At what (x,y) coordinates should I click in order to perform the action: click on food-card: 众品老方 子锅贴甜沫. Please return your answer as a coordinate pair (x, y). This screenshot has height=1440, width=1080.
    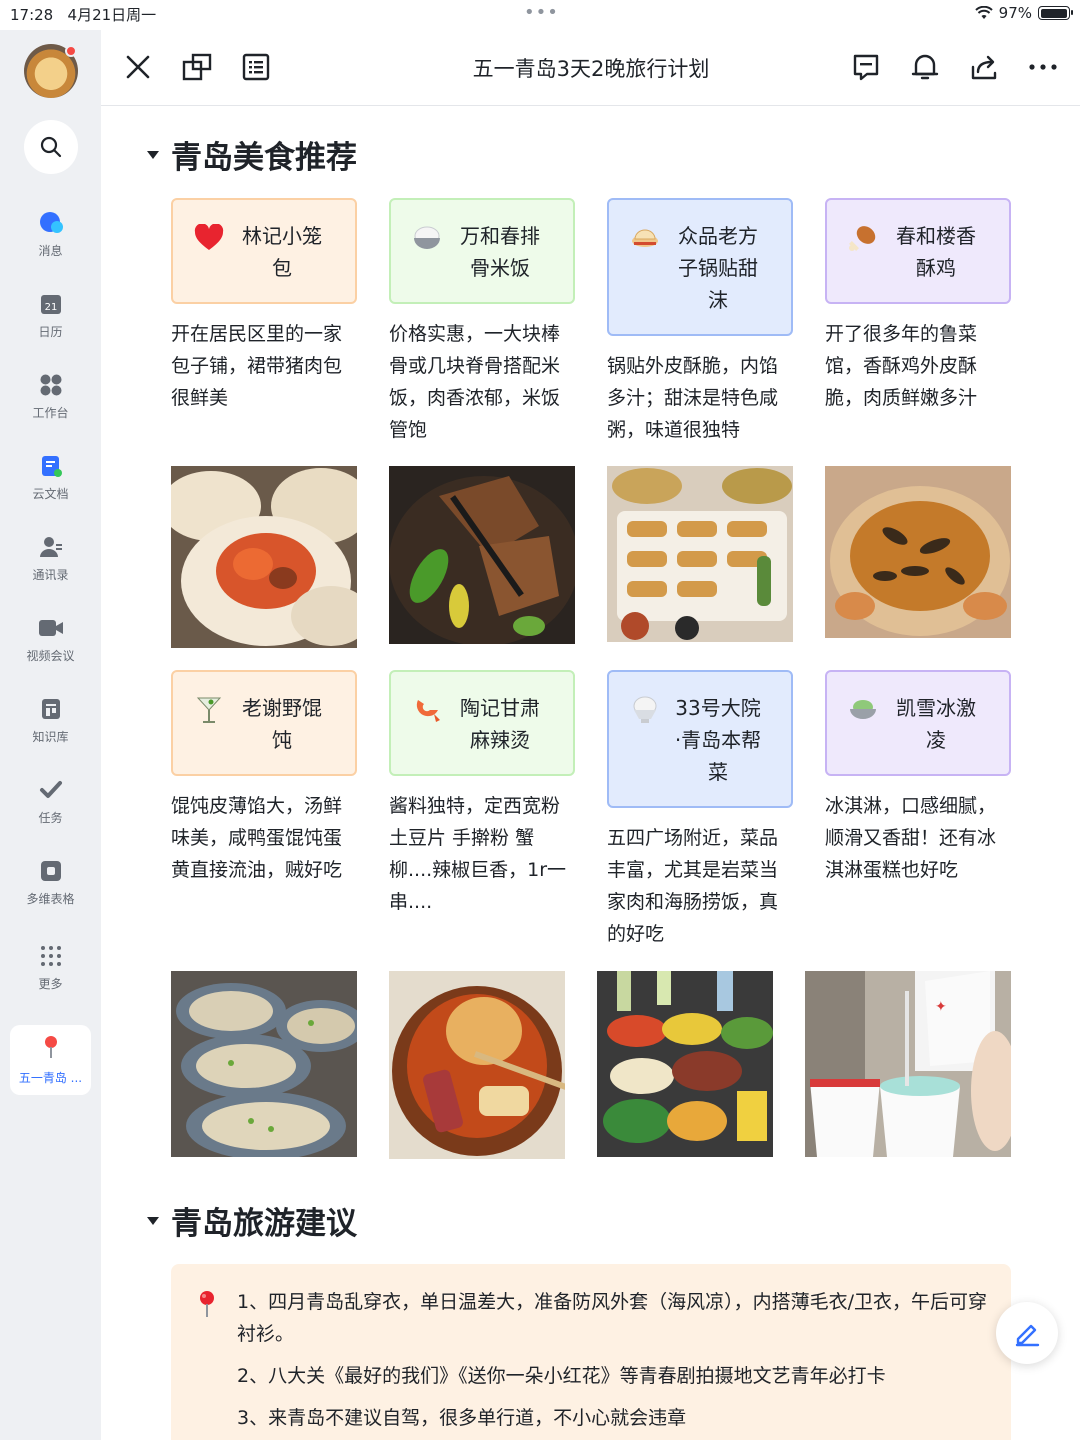
    Looking at the image, I should click on (700, 267).